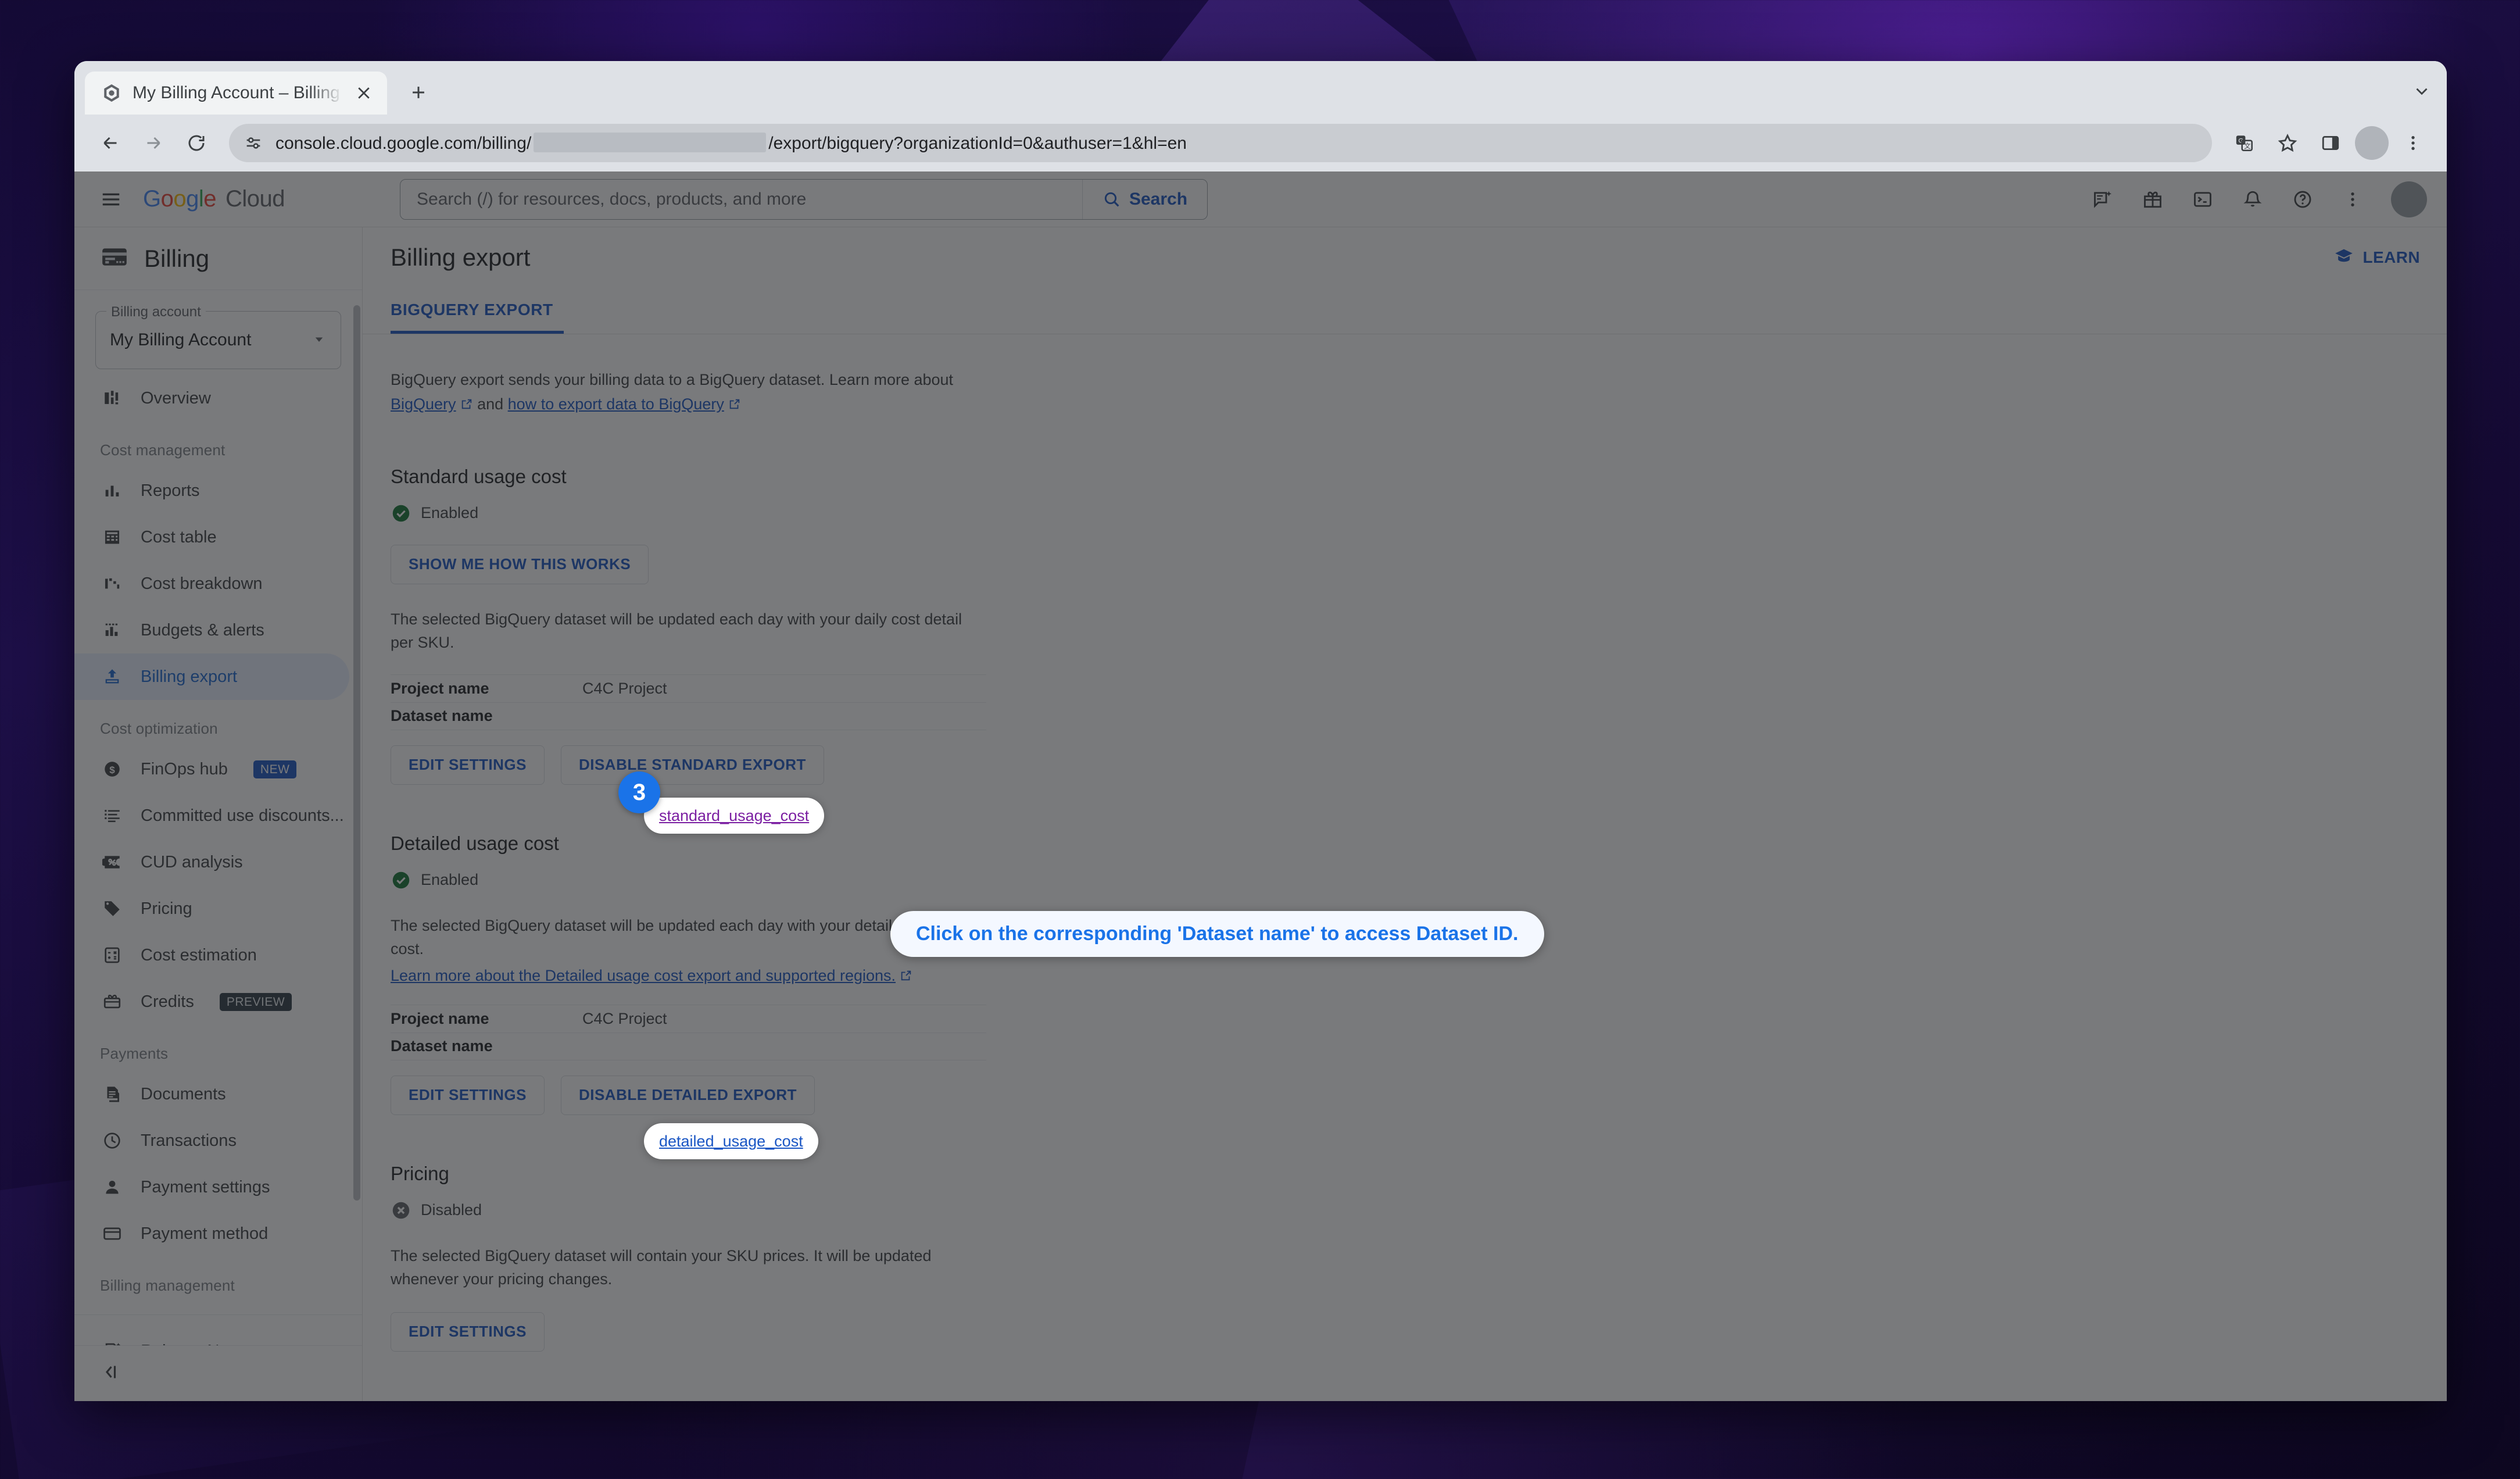 The height and width of the screenshot is (1479, 2520). What do you see at coordinates (418, 92) in the screenshot?
I see `new-tab-button` at bounding box center [418, 92].